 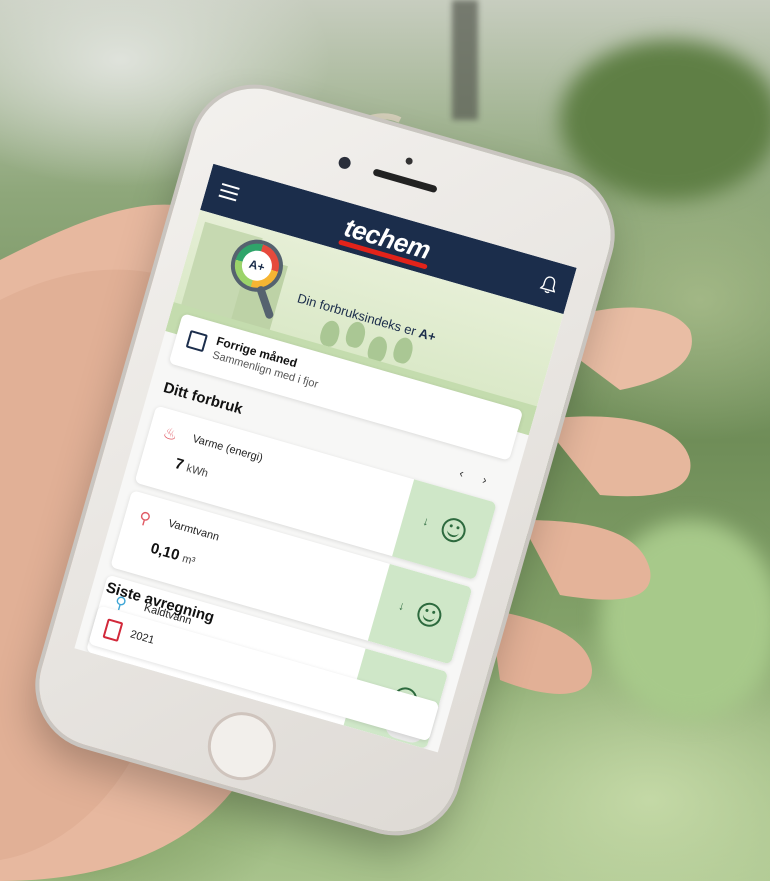 I want to click on index-grade: A+, so click(x=427, y=335).